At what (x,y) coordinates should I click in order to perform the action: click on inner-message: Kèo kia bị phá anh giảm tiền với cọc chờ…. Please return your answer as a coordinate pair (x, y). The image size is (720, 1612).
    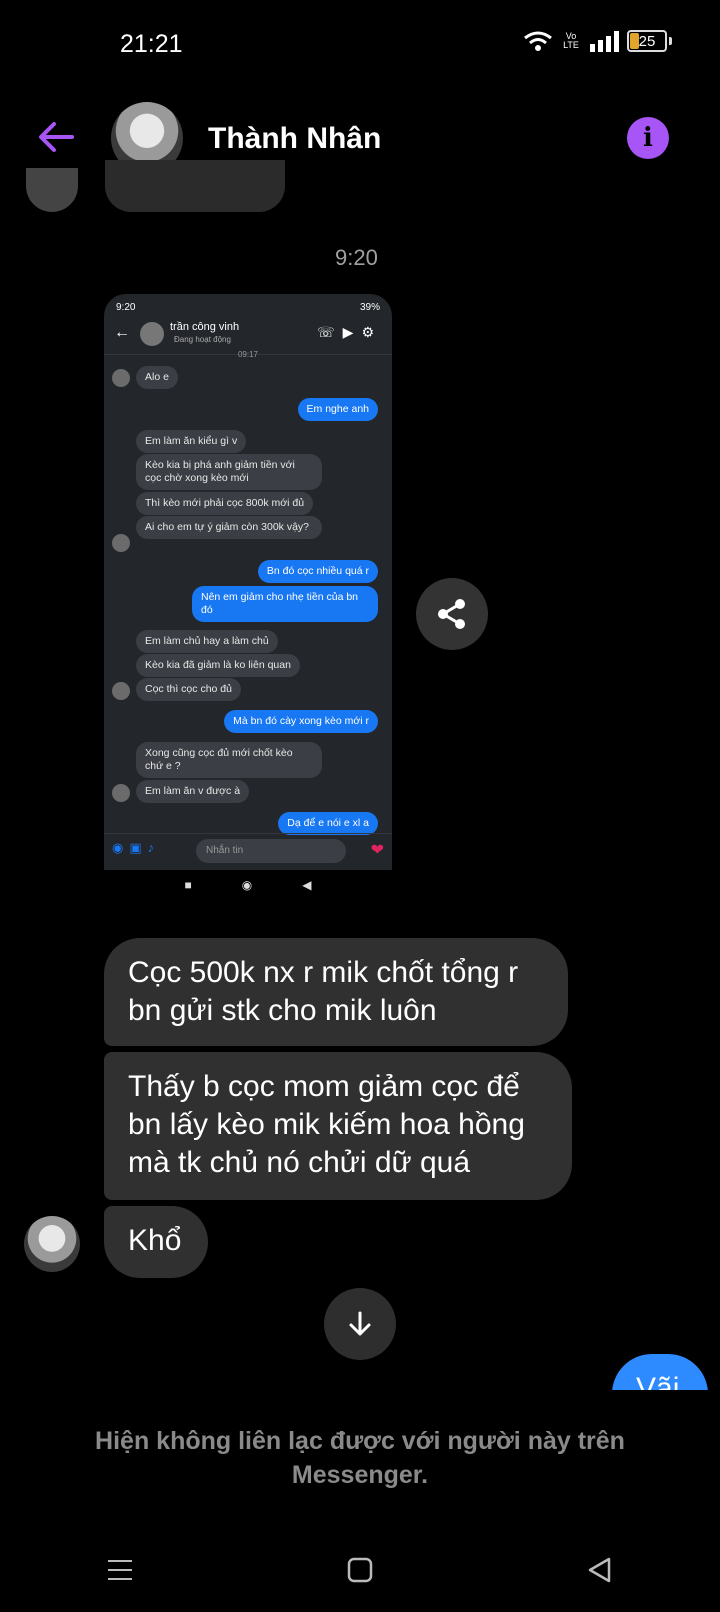
    Looking at the image, I should click on (229, 472).